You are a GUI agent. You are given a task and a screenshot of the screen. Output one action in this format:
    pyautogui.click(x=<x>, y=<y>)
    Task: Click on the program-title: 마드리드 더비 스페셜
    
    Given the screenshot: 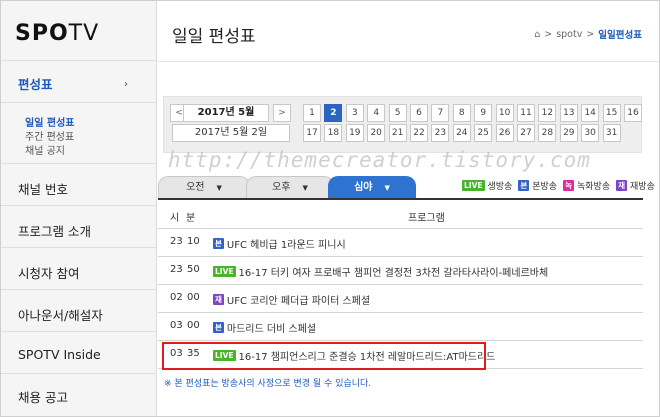 What is the action you would take?
    pyautogui.click(x=271, y=329)
    